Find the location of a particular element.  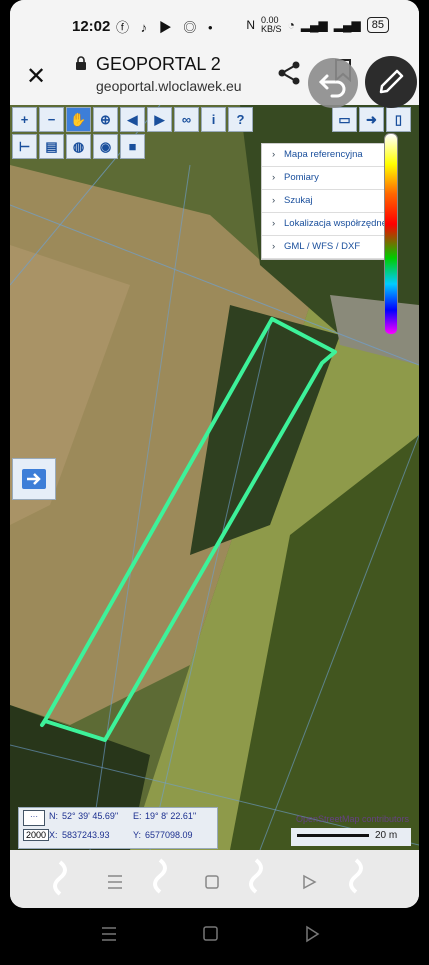

back-triangle-icon is located at coordinates (310, 882).